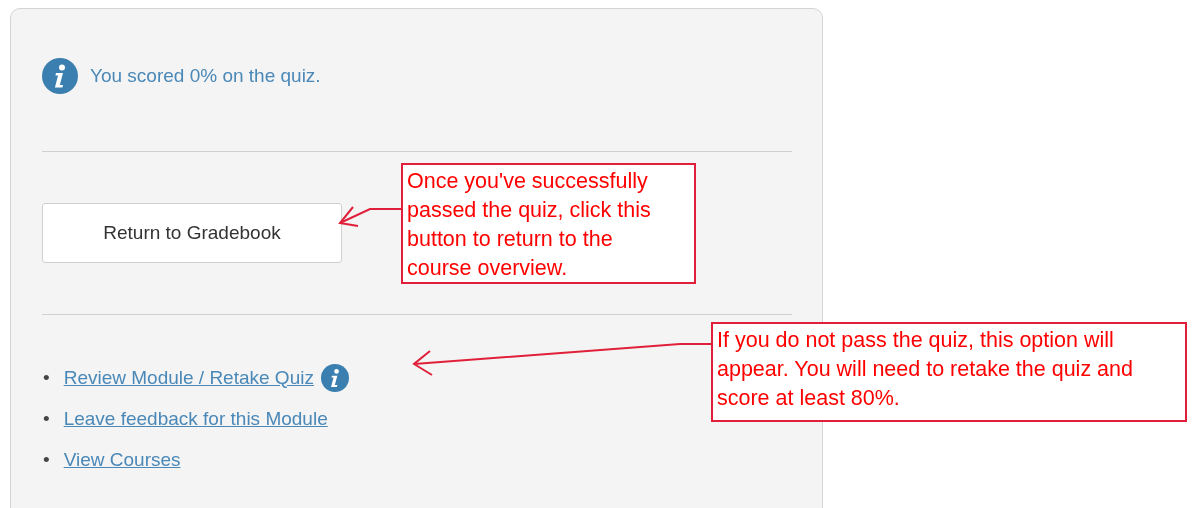  What do you see at coordinates (548, 223) in the screenshot?
I see `annotation-callout: Once you've successfully passed the quiz, click this button to return to the course overview.` at bounding box center [548, 223].